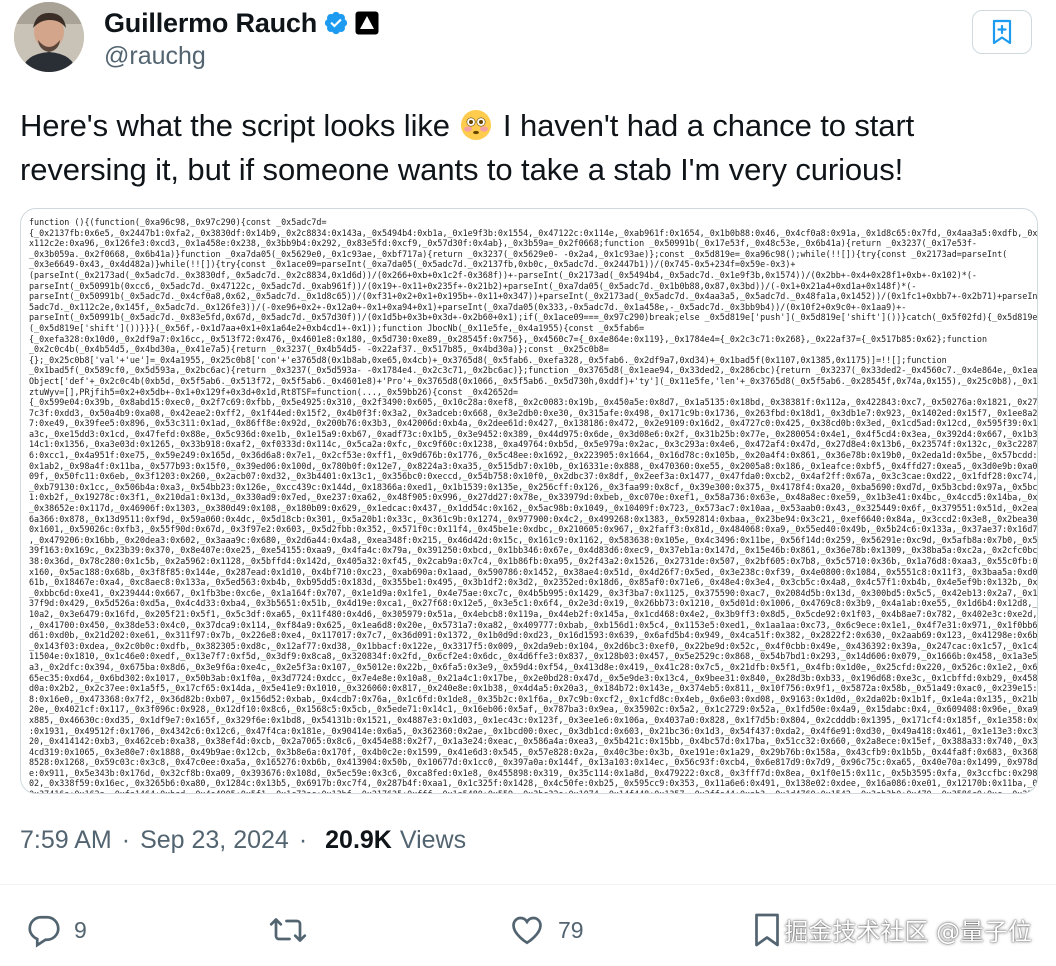  Describe the element at coordinates (239, 125) in the screenshot. I see `tweet-text-part-1: Here's what the script looks like` at that location.